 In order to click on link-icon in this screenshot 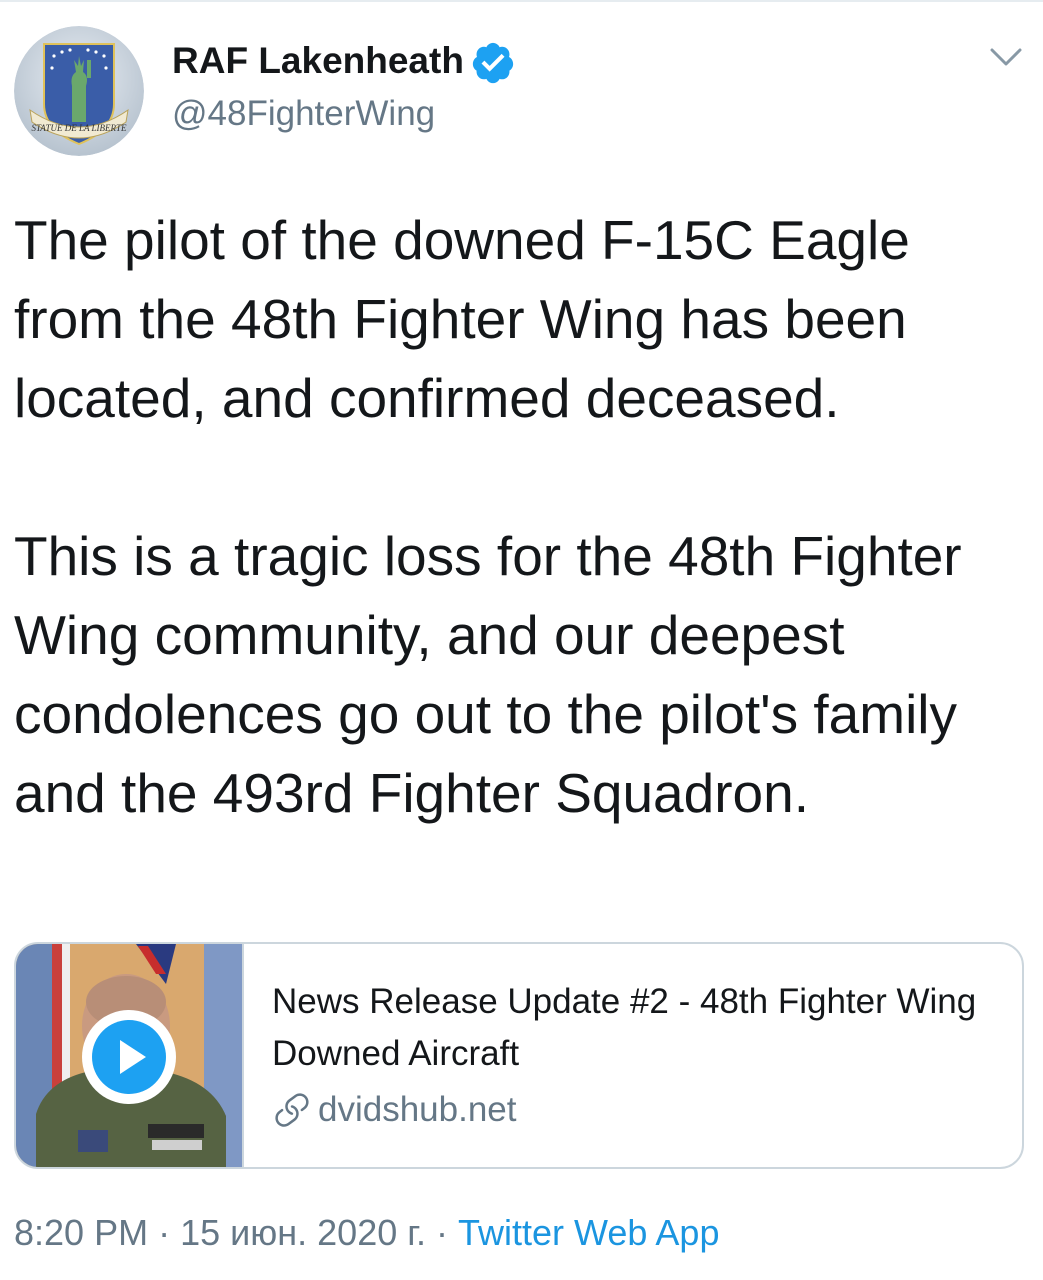, I will do `click(292, 1110)`.